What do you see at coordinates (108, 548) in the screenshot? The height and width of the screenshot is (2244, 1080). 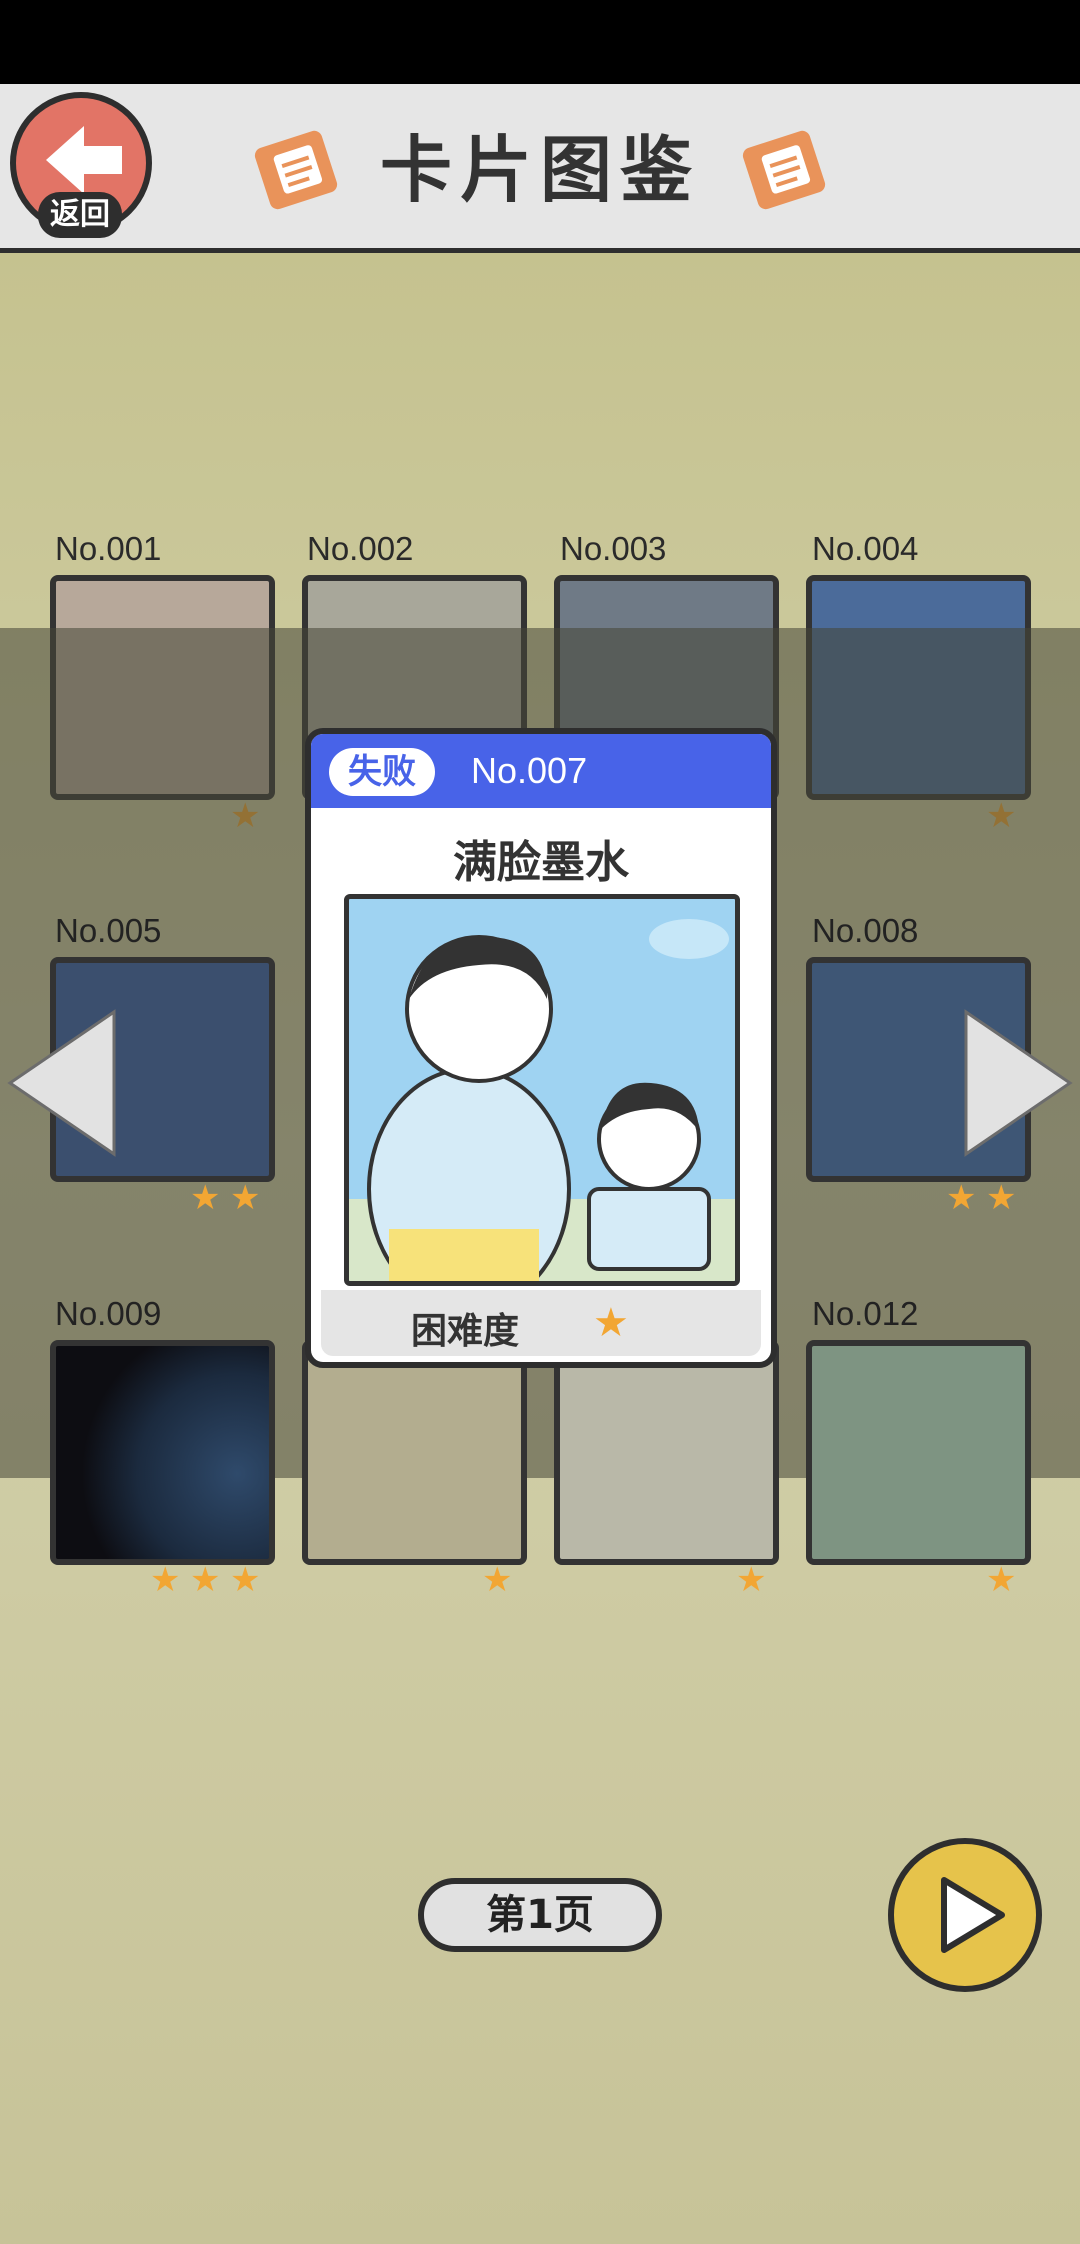 I see `card-label: No.001` at bounding box center [108, 548].